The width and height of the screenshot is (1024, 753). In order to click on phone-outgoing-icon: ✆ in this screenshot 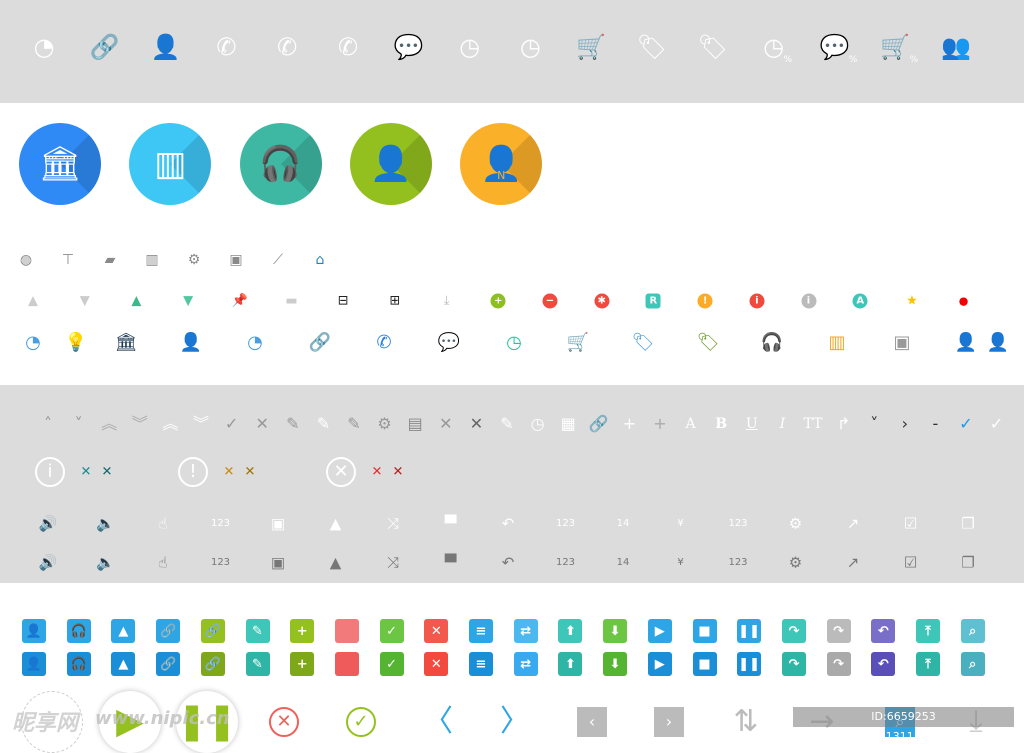, I will do `click(348, 47)`.